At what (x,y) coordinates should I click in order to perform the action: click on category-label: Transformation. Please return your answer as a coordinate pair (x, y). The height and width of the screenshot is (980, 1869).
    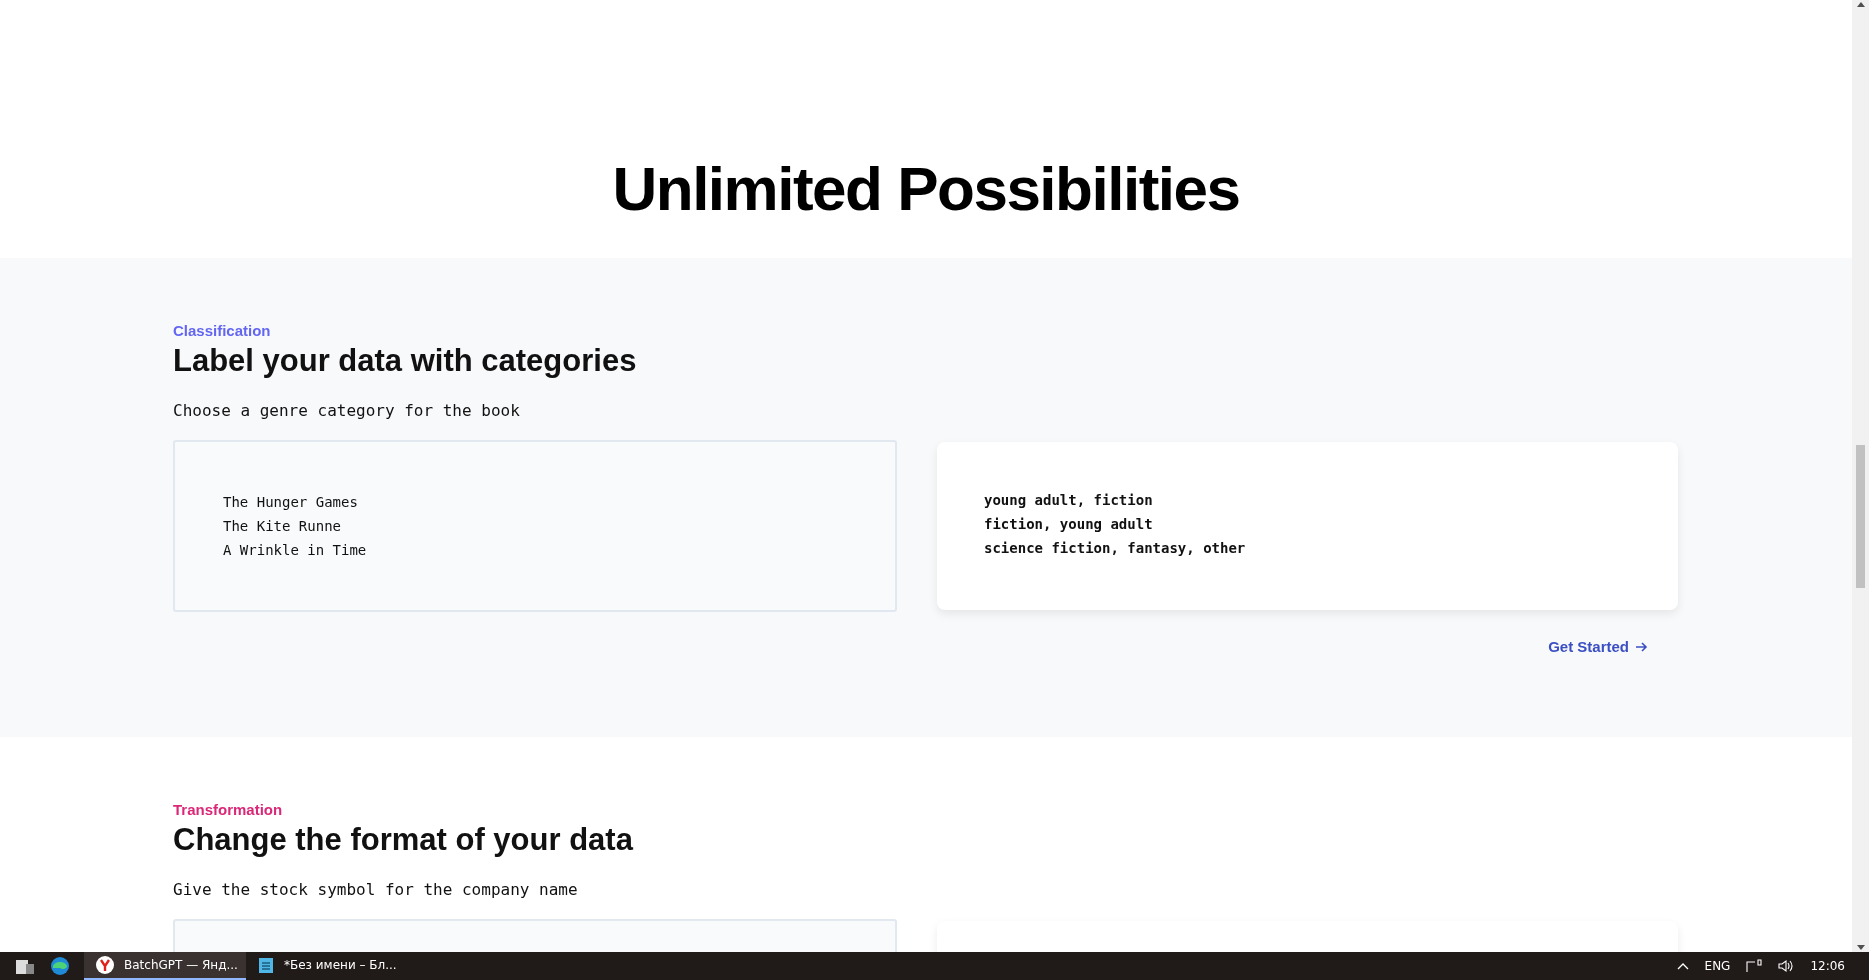
    Looking at the image, I should click on (228, 809).